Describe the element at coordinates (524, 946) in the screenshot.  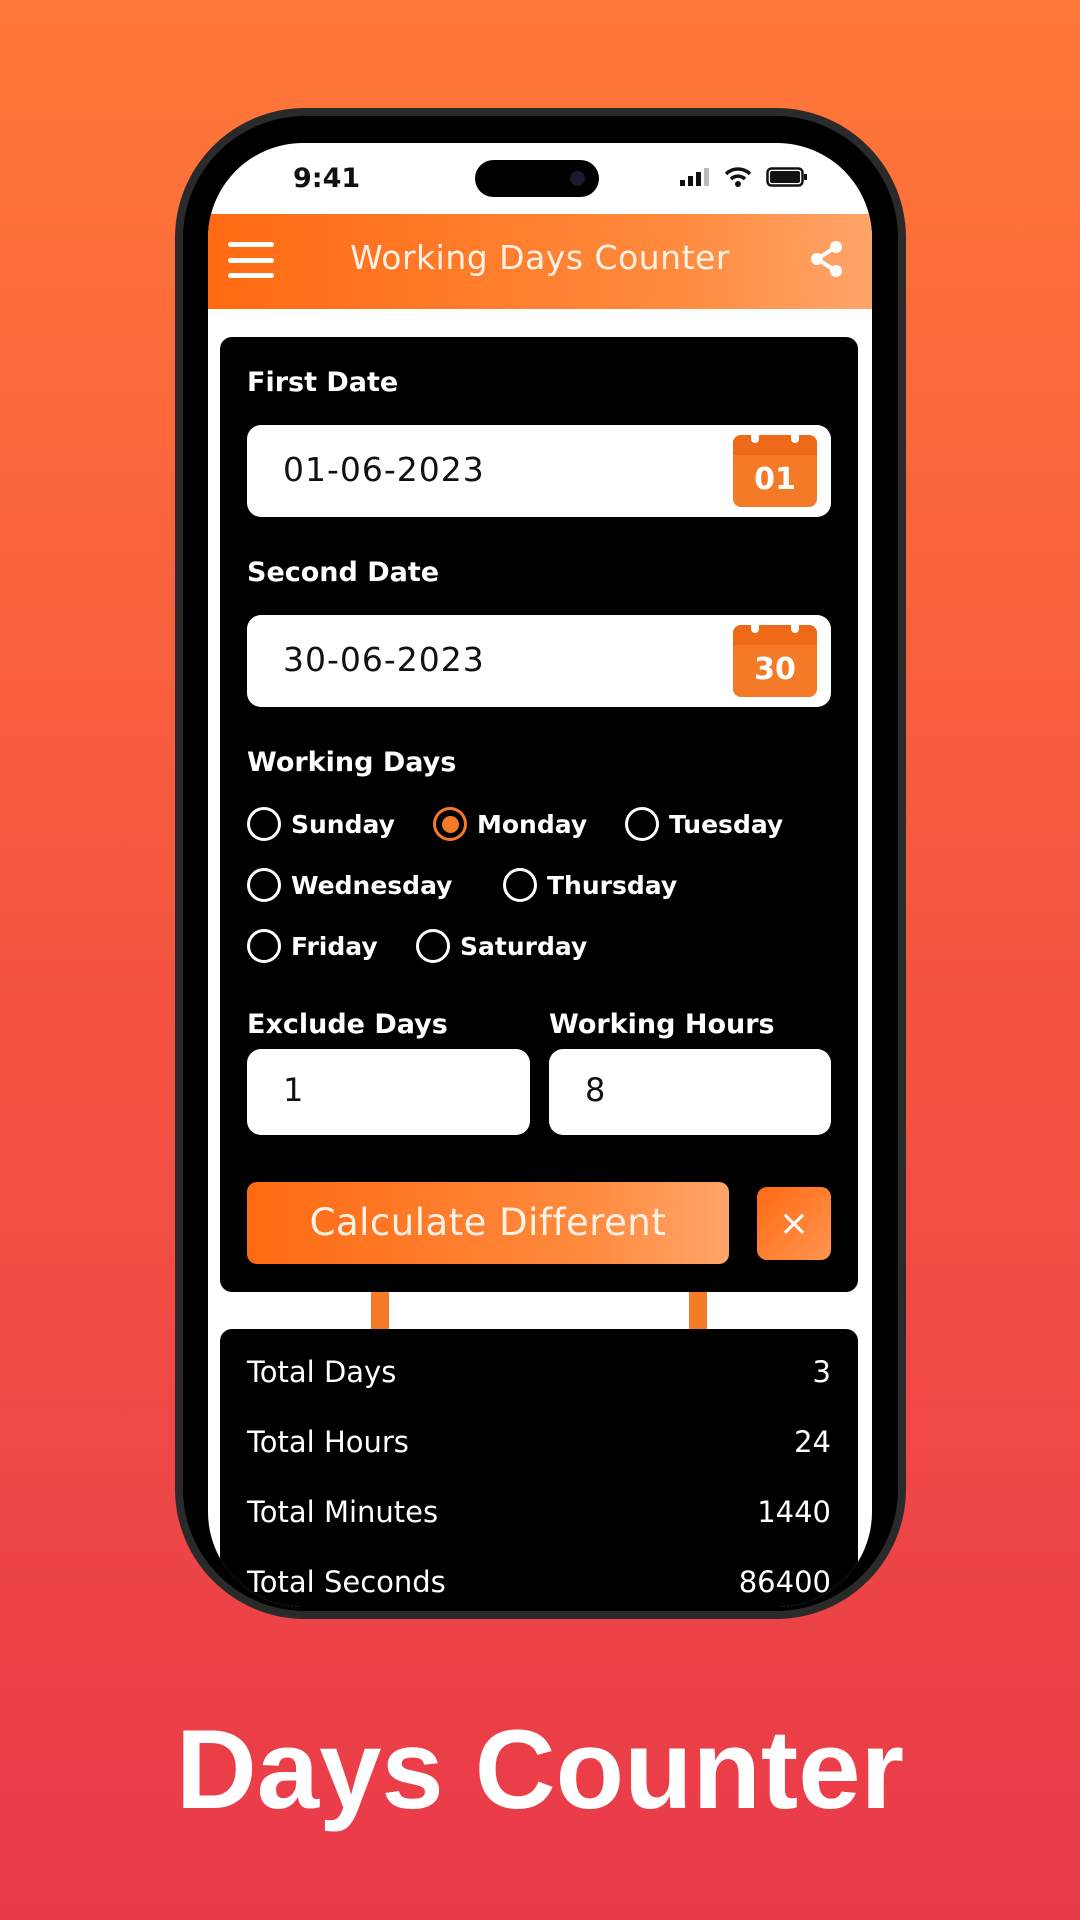
I see `radio-label: Saturday` at that location.